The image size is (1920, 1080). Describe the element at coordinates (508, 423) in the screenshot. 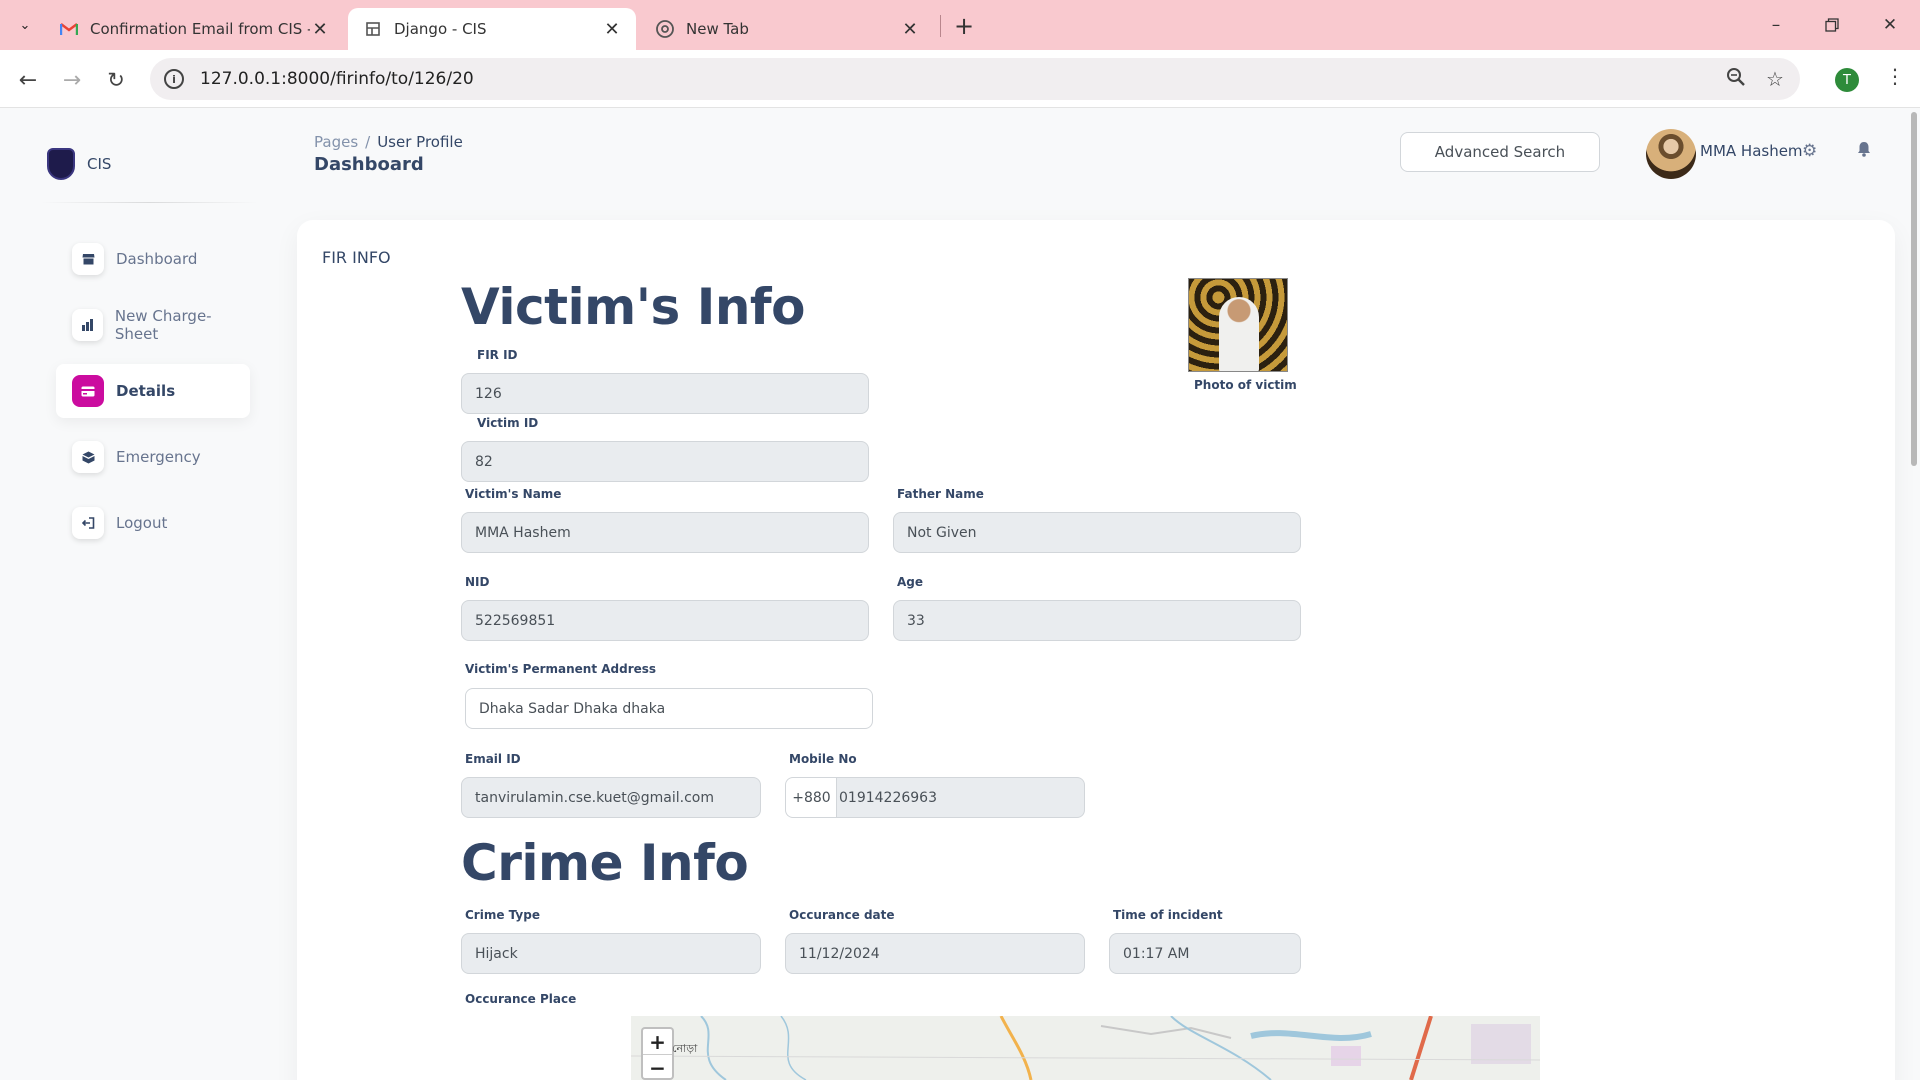

I see `victim-id-label: Victim ID` at that location.